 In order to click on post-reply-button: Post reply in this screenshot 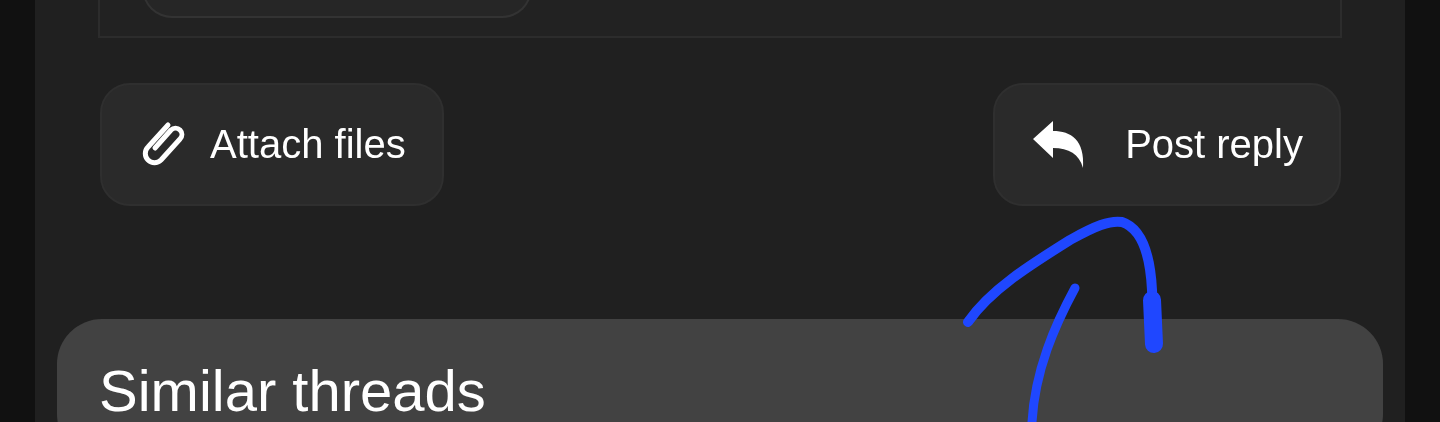, I will do `click(1167, 144)`.